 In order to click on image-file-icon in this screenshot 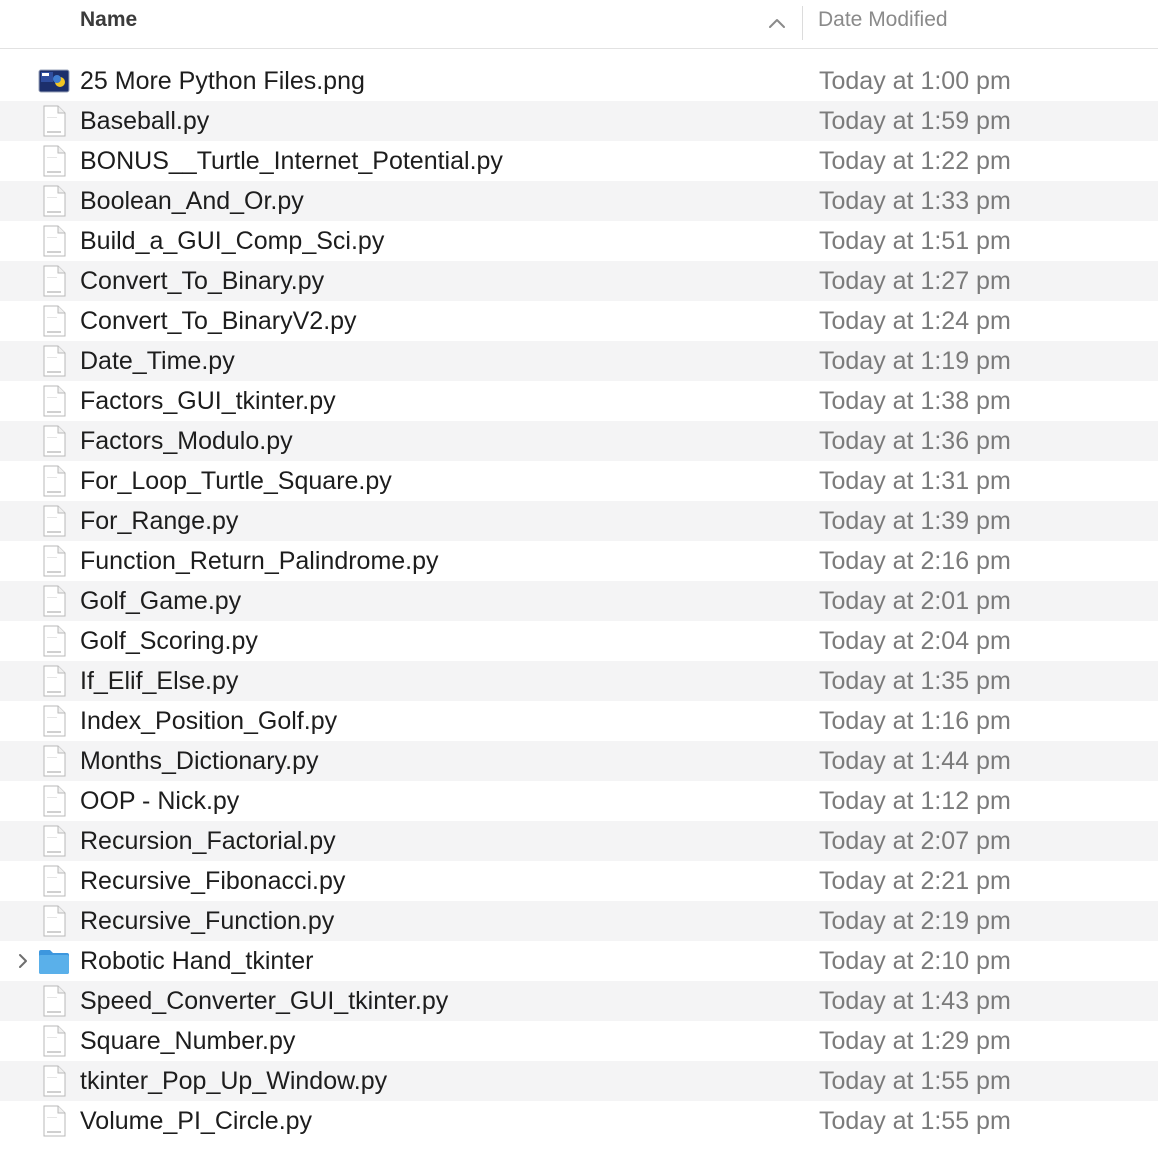, I will do `click(54, 81)`.